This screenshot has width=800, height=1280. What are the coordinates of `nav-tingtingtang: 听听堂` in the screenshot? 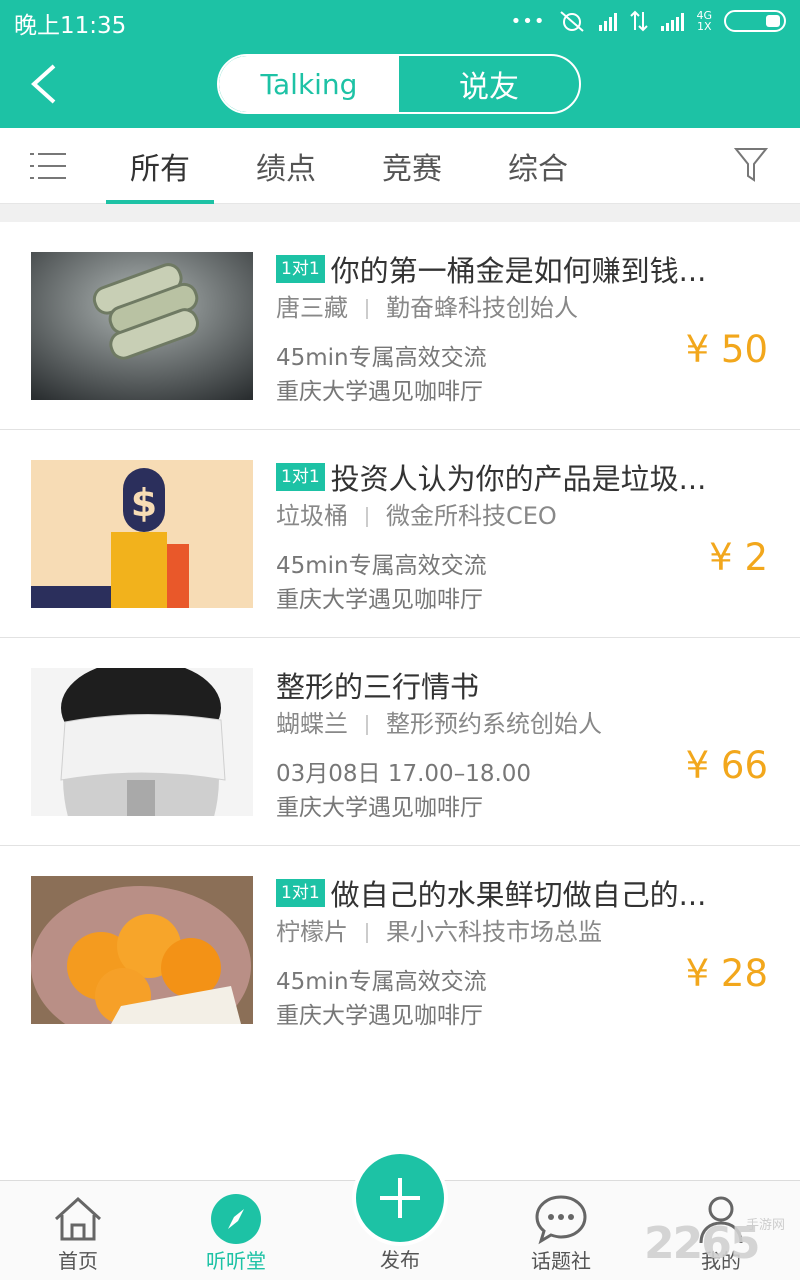 It's located at (236, 1230).